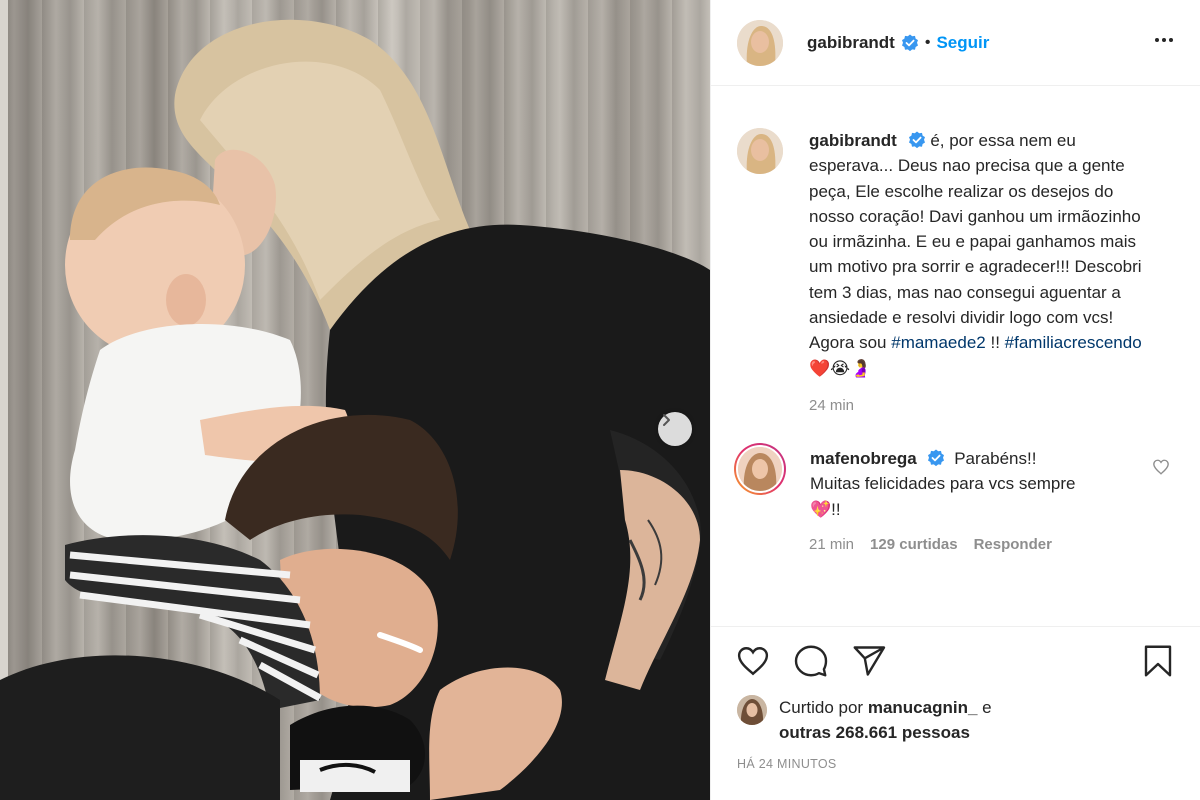 The height and width of the screenshot is (800, 1200). What do you see at coordinates (853, 140) in the screenshot?
I see `caption-username: gabibrandt` at bounding box center [853, 140].